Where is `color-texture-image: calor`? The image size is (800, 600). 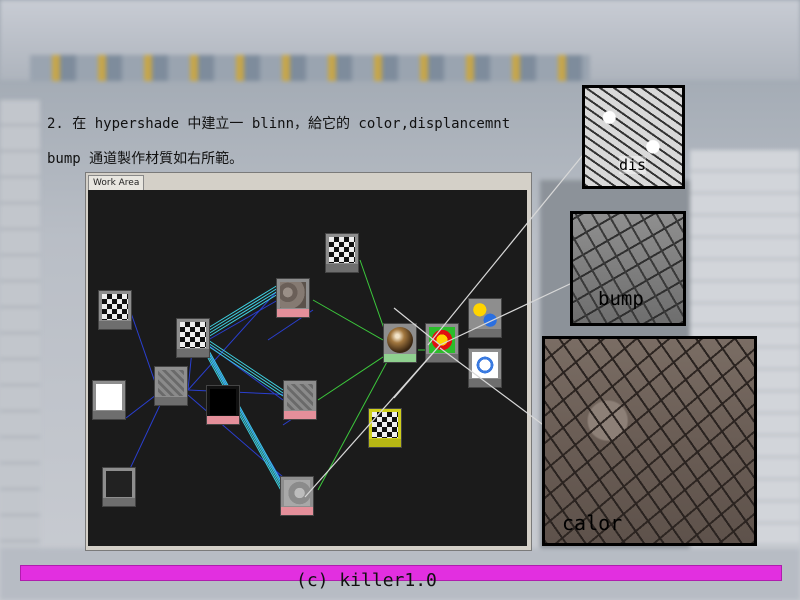 color-texture-image: calor is located at coordinates (649, 441).